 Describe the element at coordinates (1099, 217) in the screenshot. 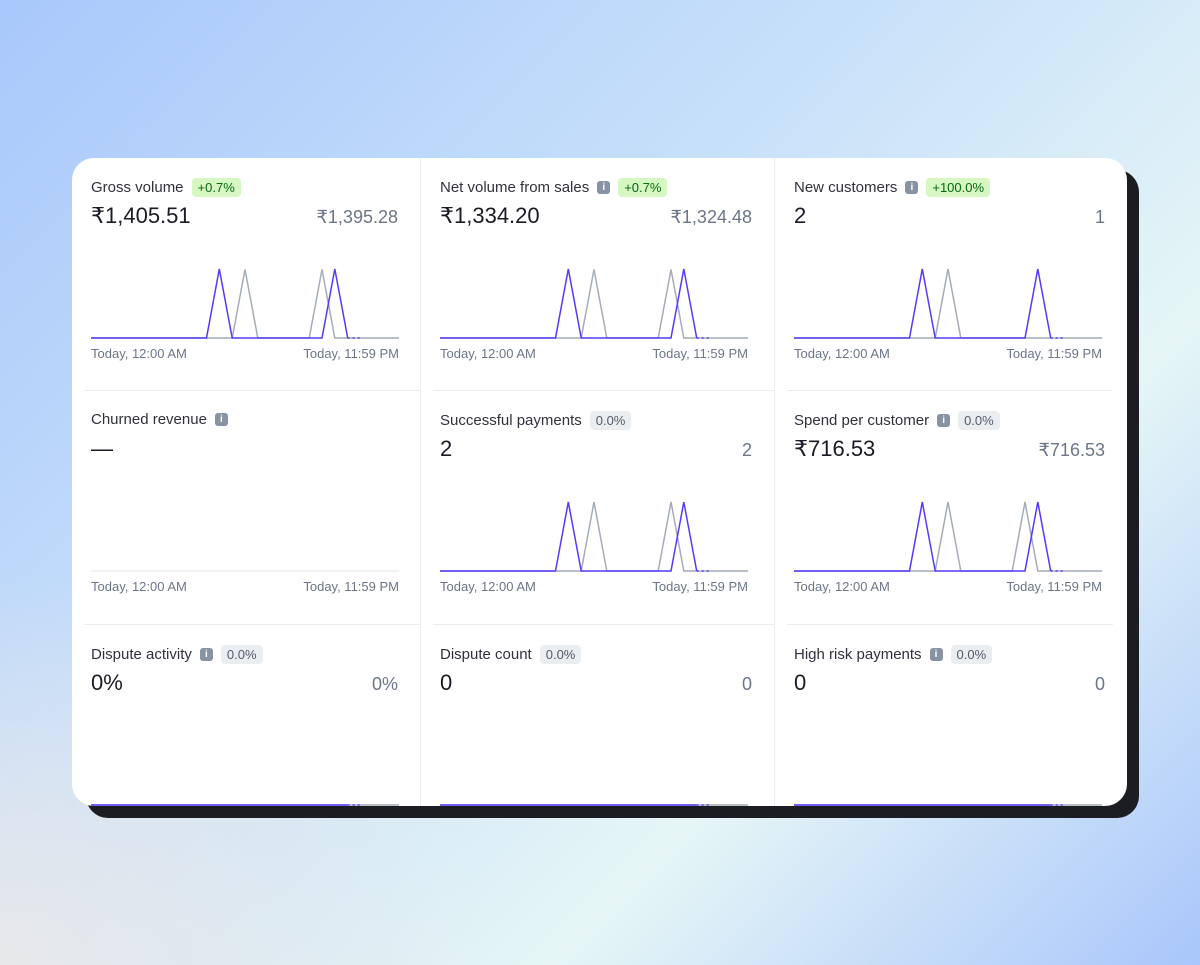

I see `comparison-value: 1` at that location.